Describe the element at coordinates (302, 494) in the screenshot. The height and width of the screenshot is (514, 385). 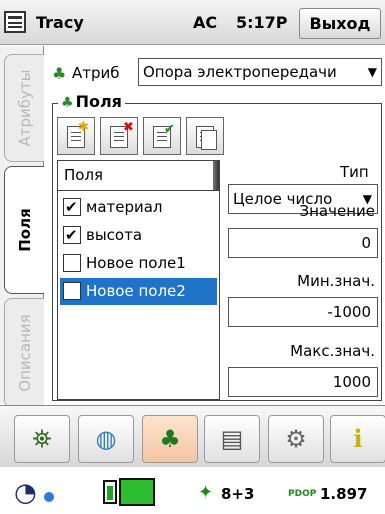
I see `pdop-label: PDOP` at that location.